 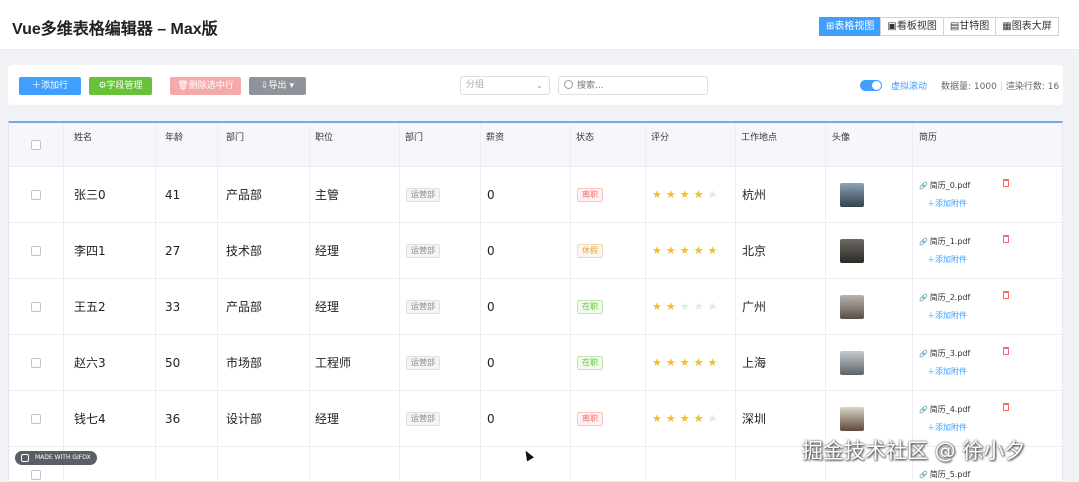 What do you see at coordinates (110, 418) in the screenshot?
I see `name-cell: 钱七4` at bounding box center [110, 418].